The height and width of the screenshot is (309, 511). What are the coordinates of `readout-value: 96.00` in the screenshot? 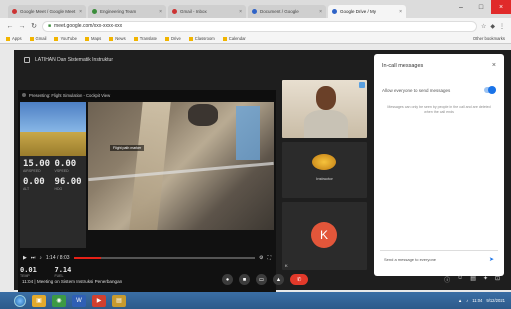 It's located at (68, 182).